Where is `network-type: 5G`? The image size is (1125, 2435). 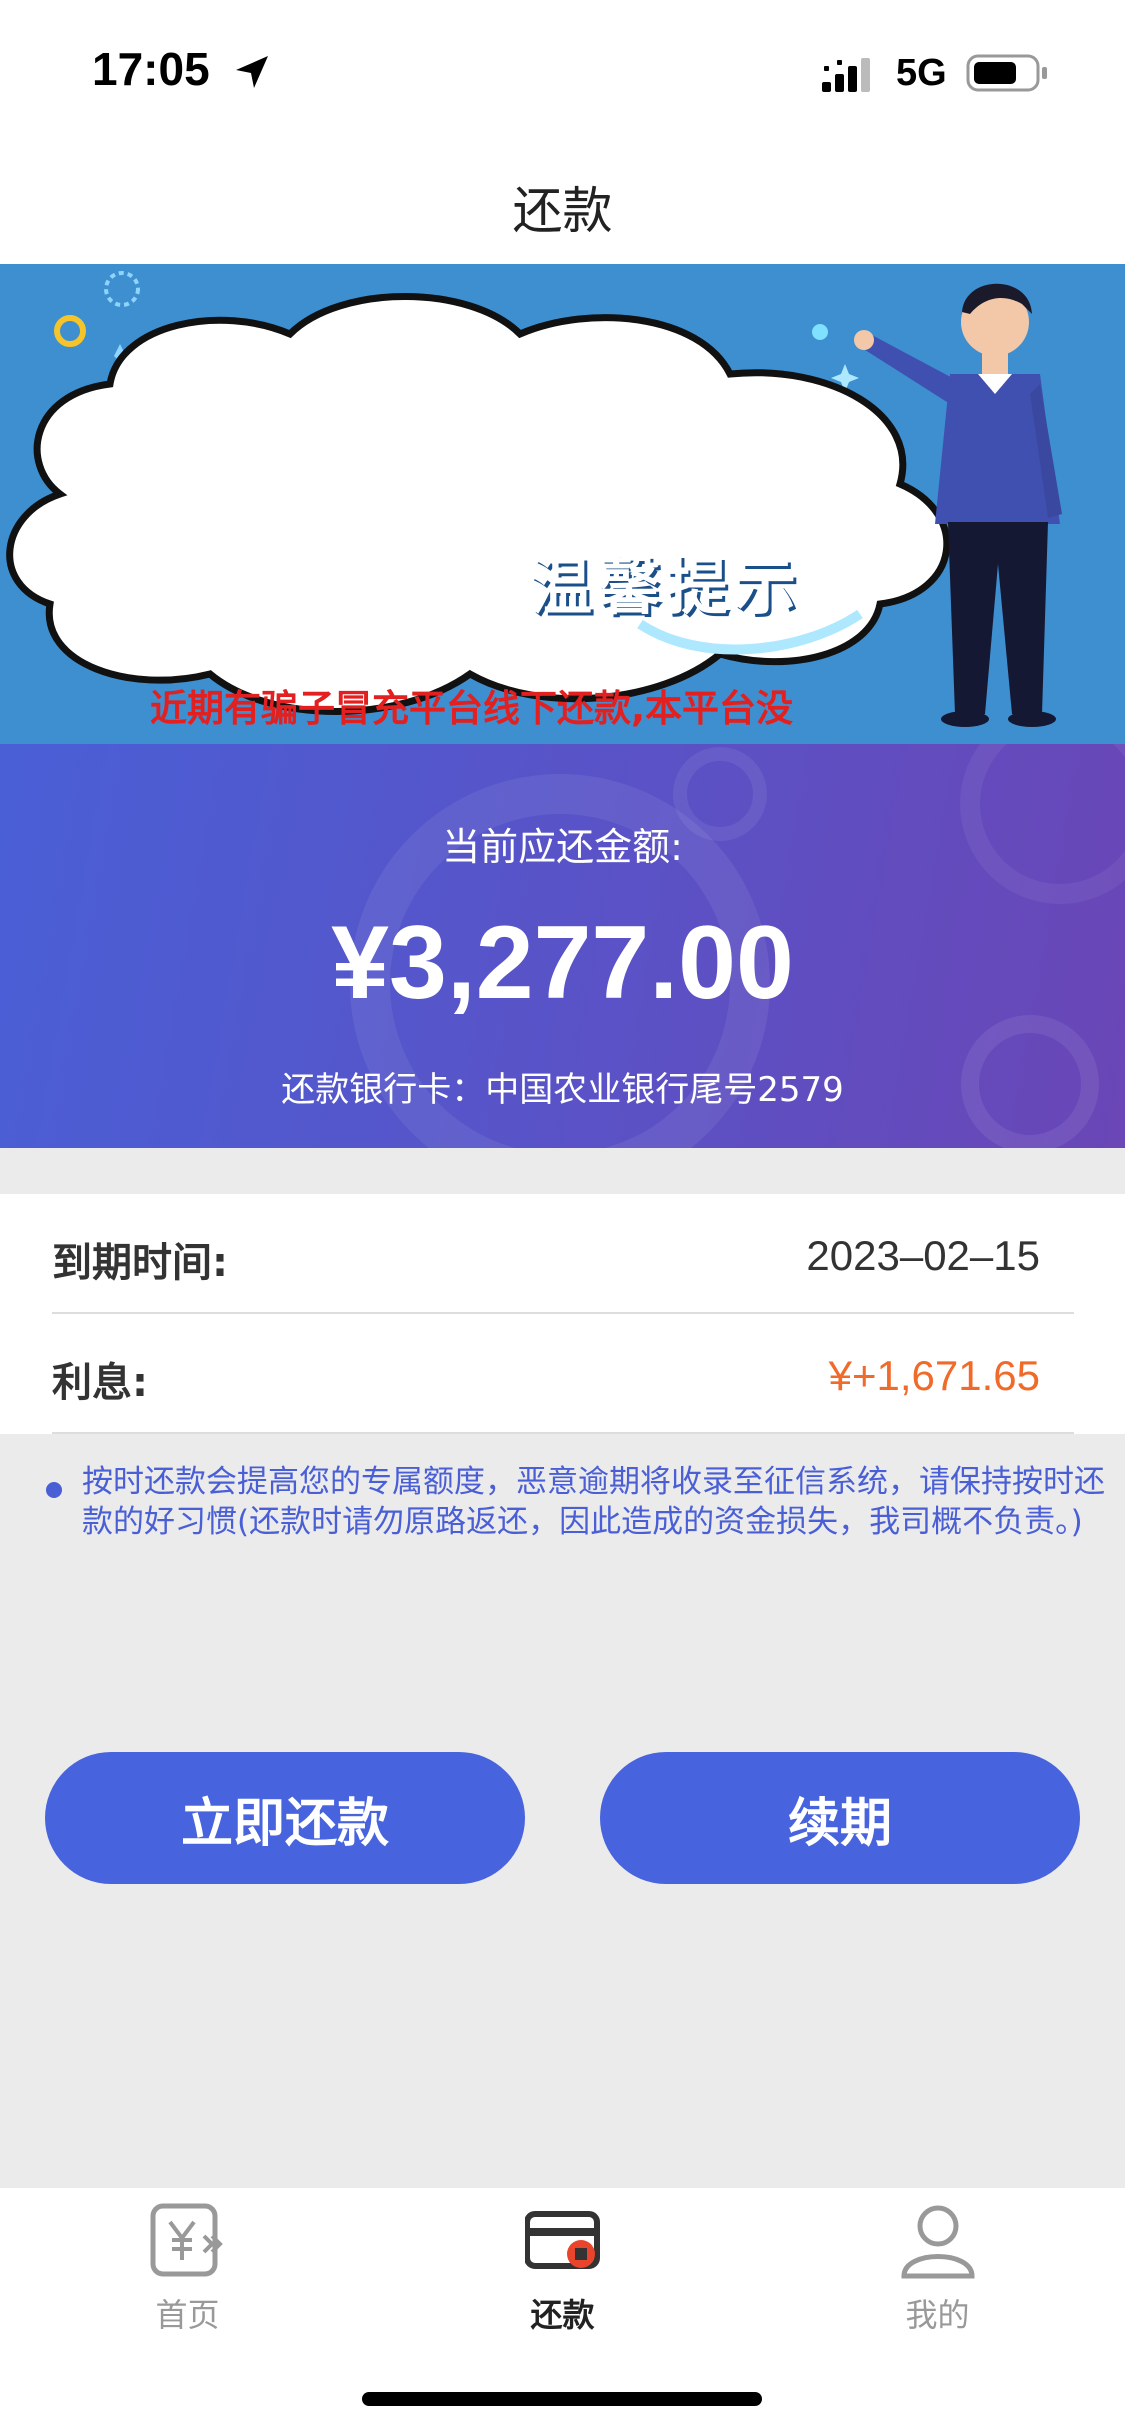
network-type: 5G is located at coordinates (921, 73).